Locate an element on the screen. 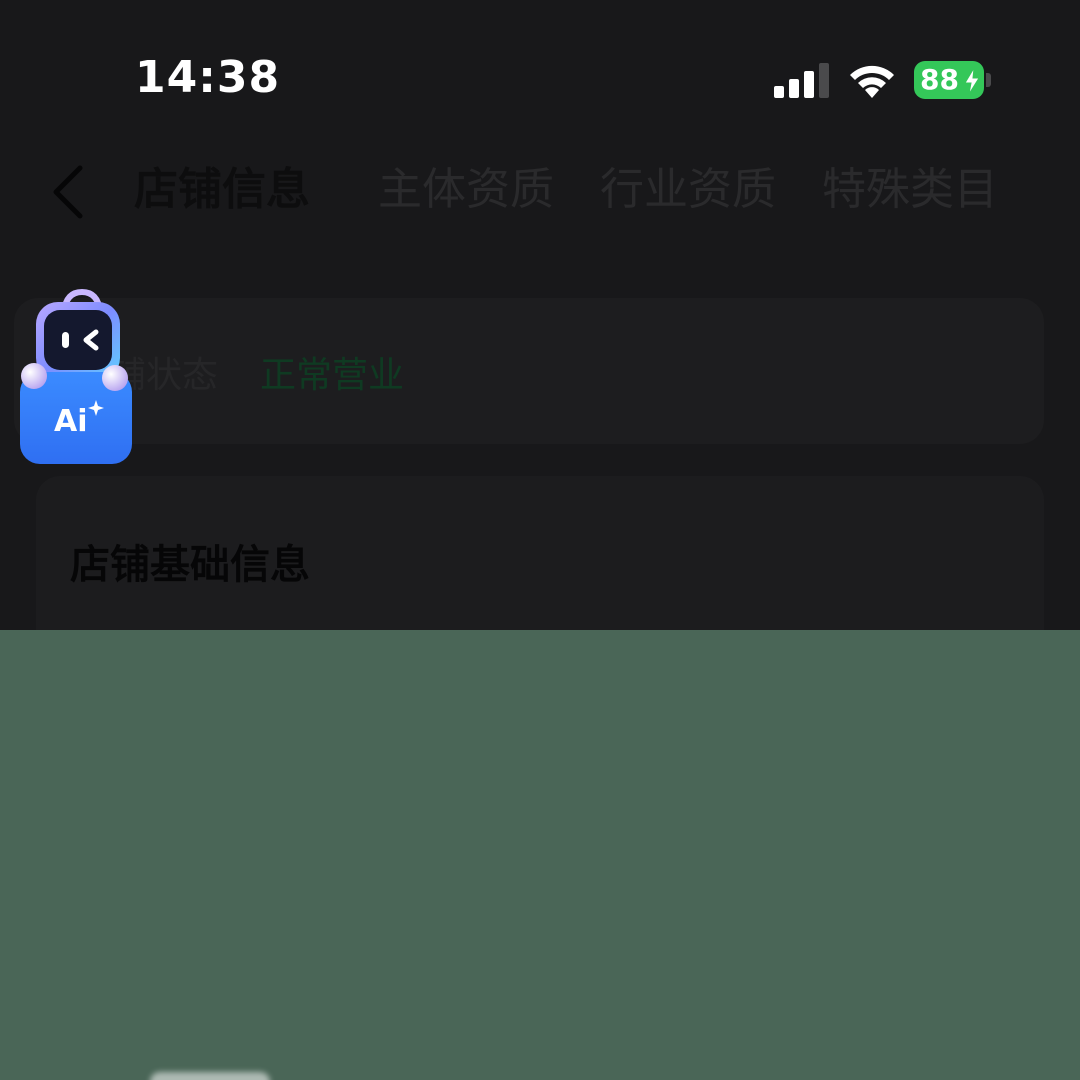 The width and height of the screenshot is (1080, 1080). wifi-icon is located at coordinates (872, 81).